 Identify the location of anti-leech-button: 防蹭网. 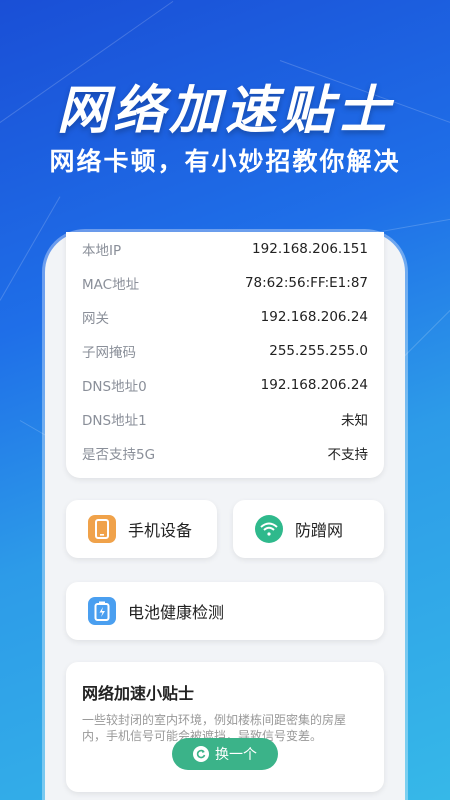
(308, 529).